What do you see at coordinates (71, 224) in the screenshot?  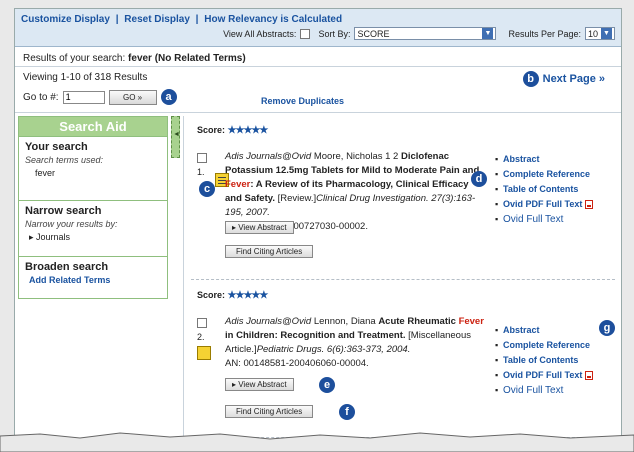 I see `narrow-results-label: Narrow your results by:` at bounding box center [71, 224].